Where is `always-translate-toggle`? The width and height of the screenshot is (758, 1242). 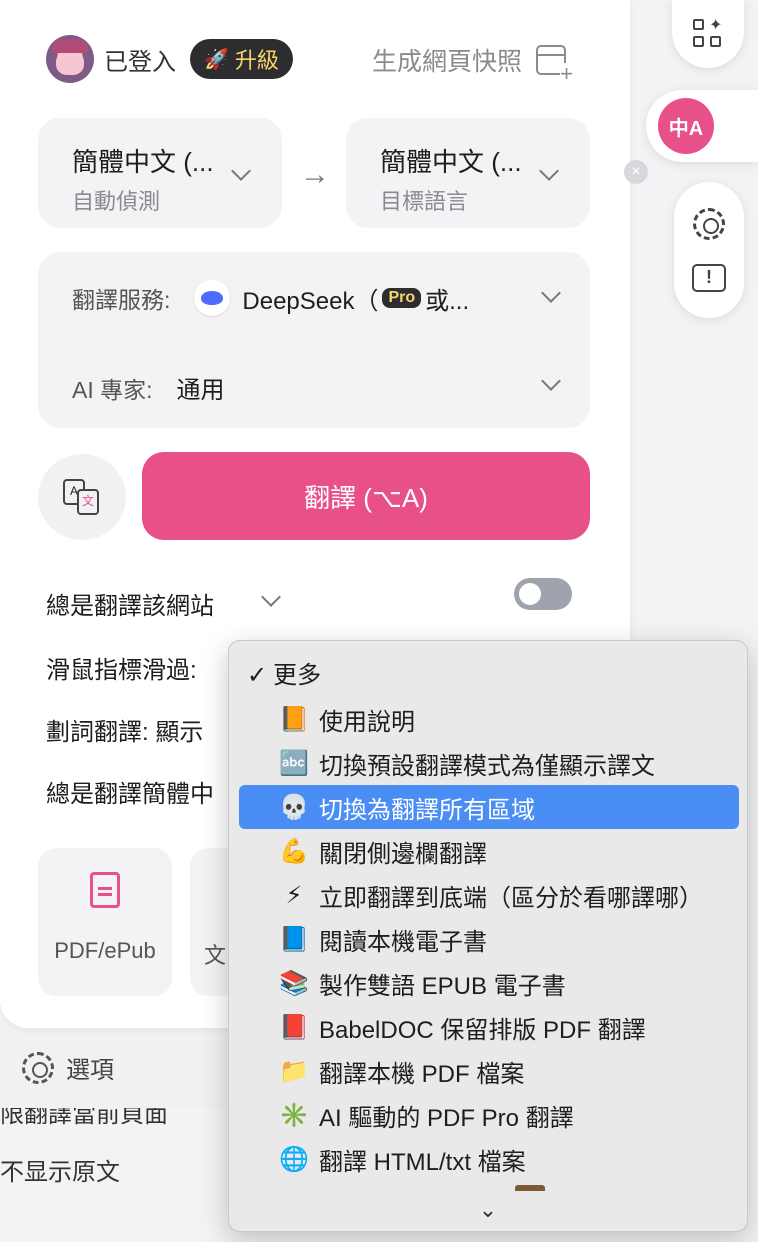
always-translate-toggle is located at coordinates (543, 594).